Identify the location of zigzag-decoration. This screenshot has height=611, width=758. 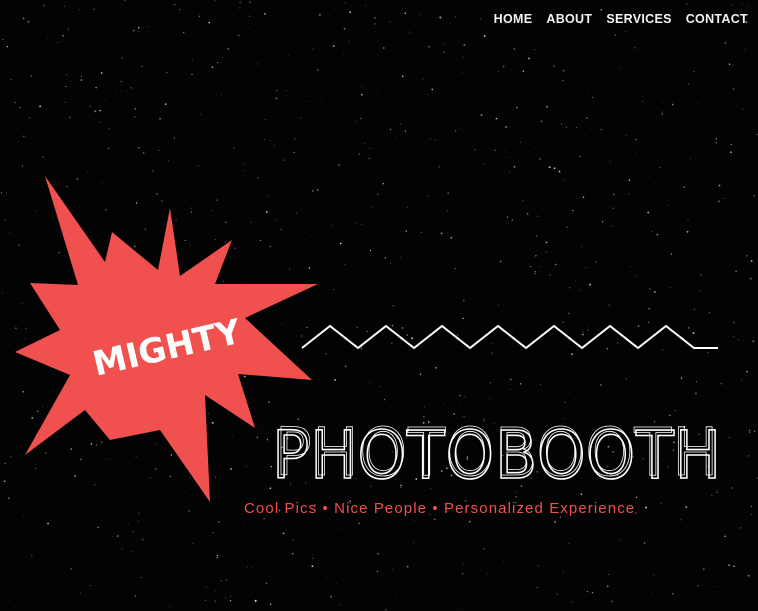
(509, 337).